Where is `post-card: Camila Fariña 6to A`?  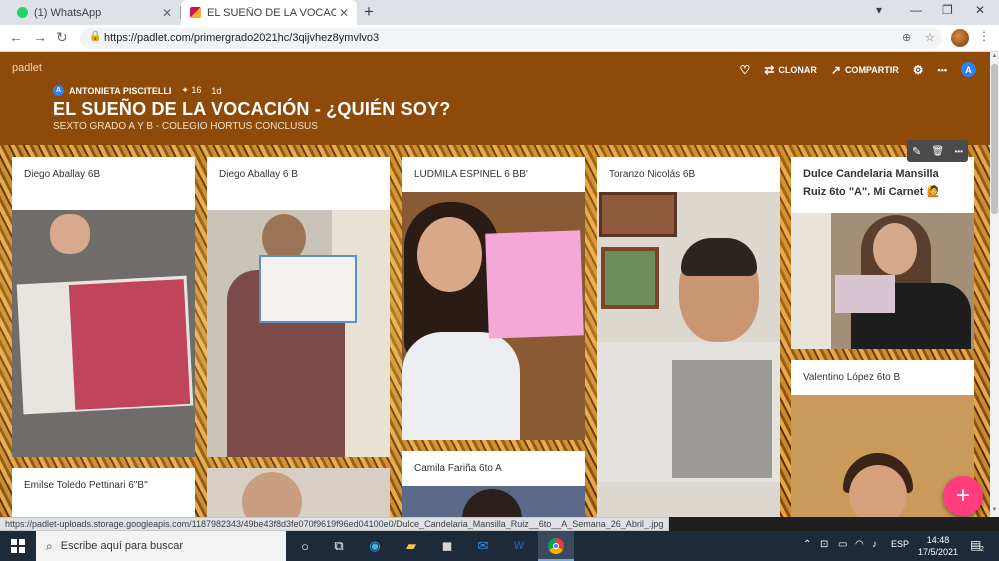
post-card: Camila Fariña 6to A is located at coordinates (493, 484).